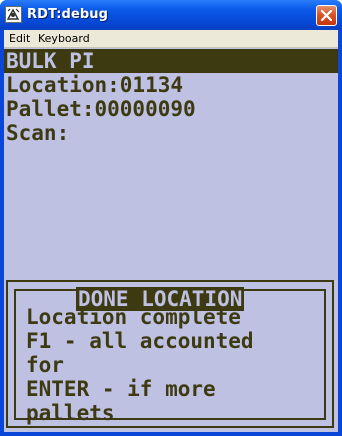 This screenshot has height=436, width=342. What do you see at coordinates (68, 14) in the screenshot?
I see `window-title: RDT:debug` at bounding box center [68, 14].